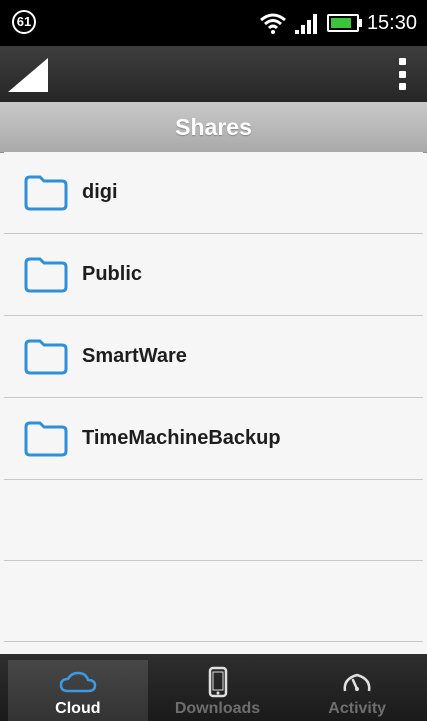 This screenshot has height=721, width=427. I want to click on share-label: digi, so click(100, 192).